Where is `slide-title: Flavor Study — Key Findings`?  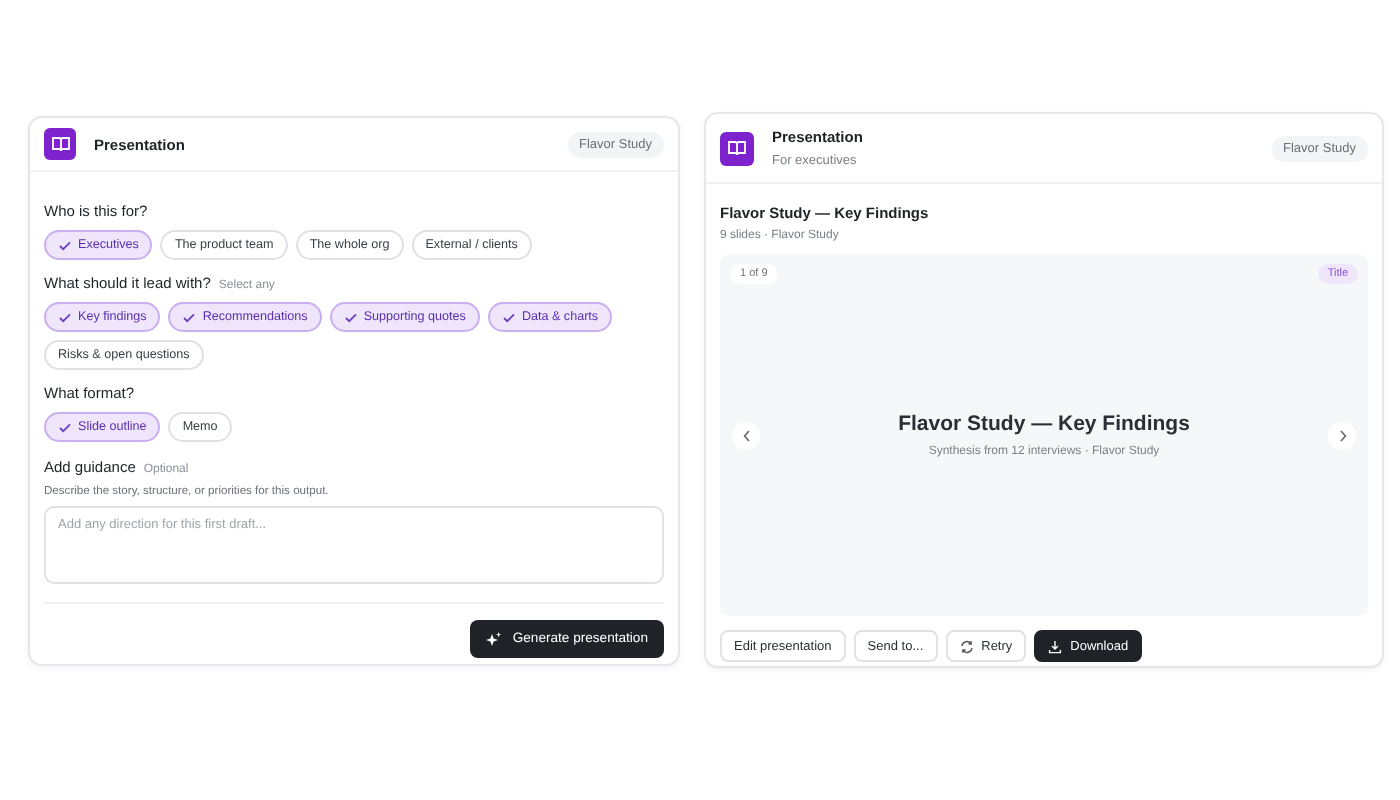
slide-title: Flavor Study — Key Findings is located at coordinates (1044, 424).